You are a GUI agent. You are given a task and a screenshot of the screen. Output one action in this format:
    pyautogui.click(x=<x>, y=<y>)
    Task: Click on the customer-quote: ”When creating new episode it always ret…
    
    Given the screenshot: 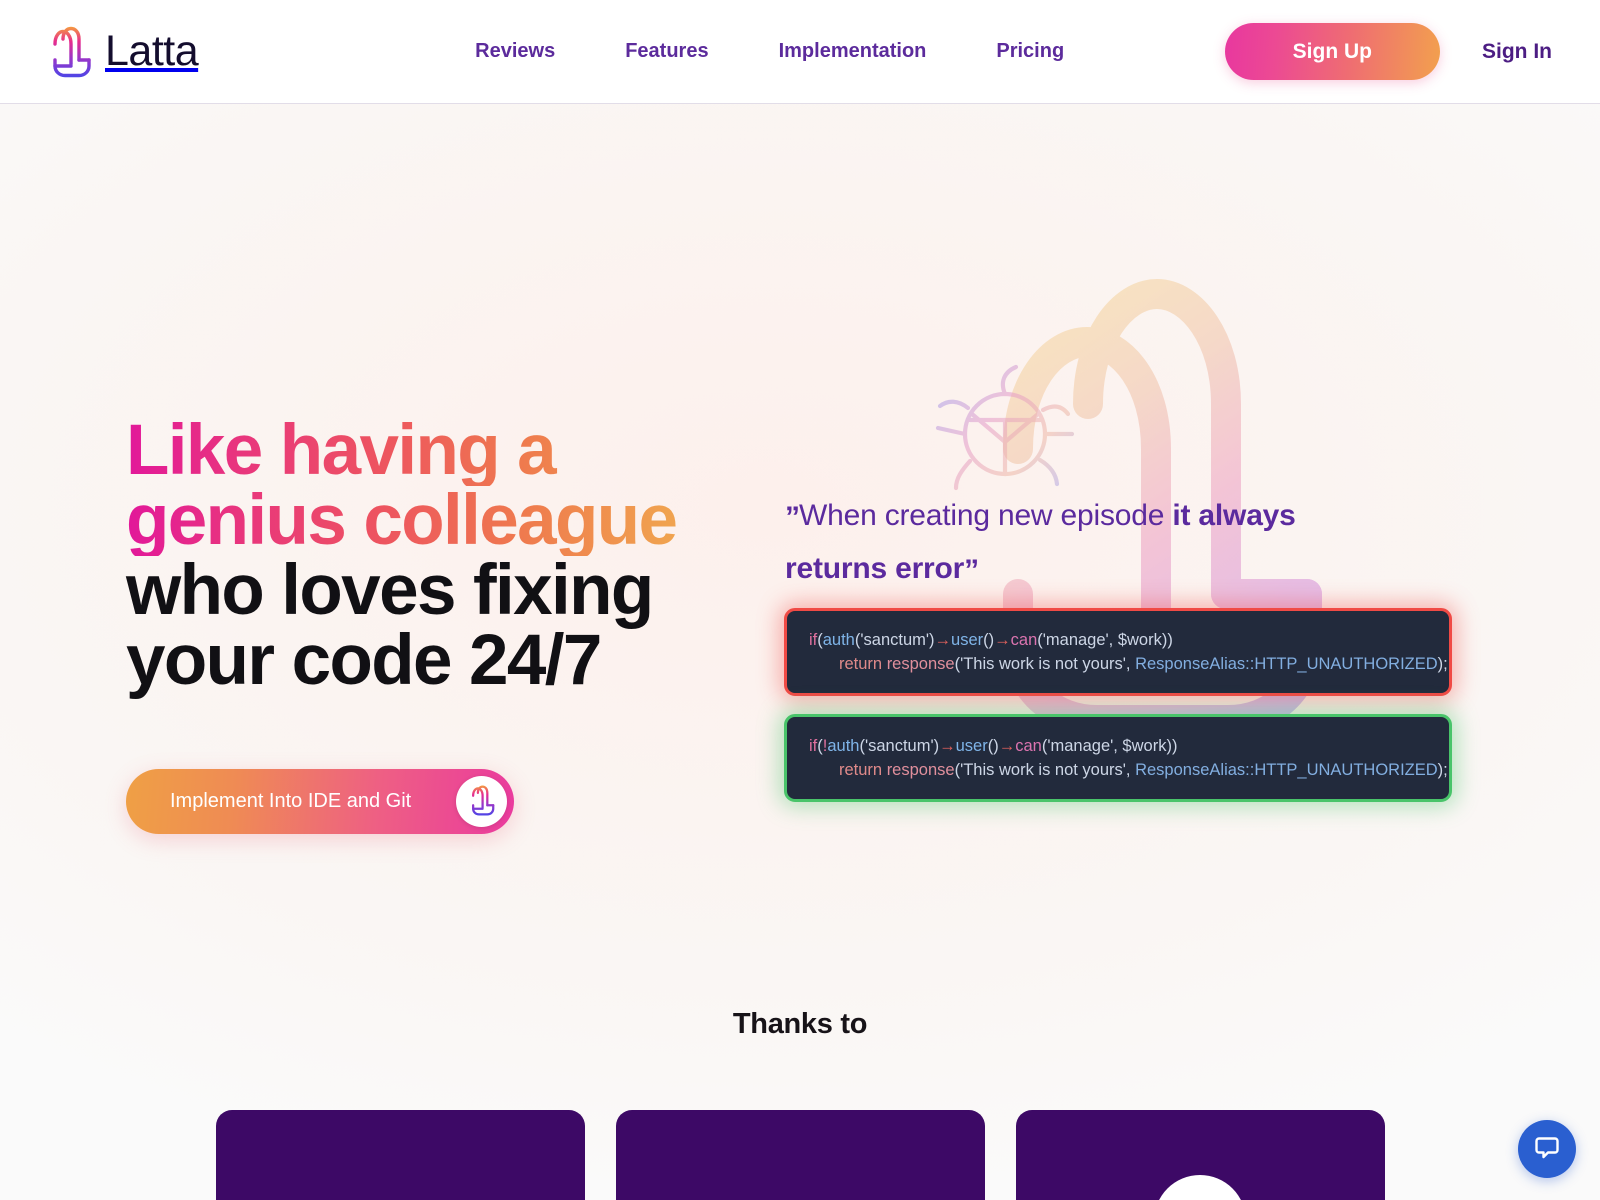 What is the action you would take?
    pyautogui.click(x=1090, y=542)
    